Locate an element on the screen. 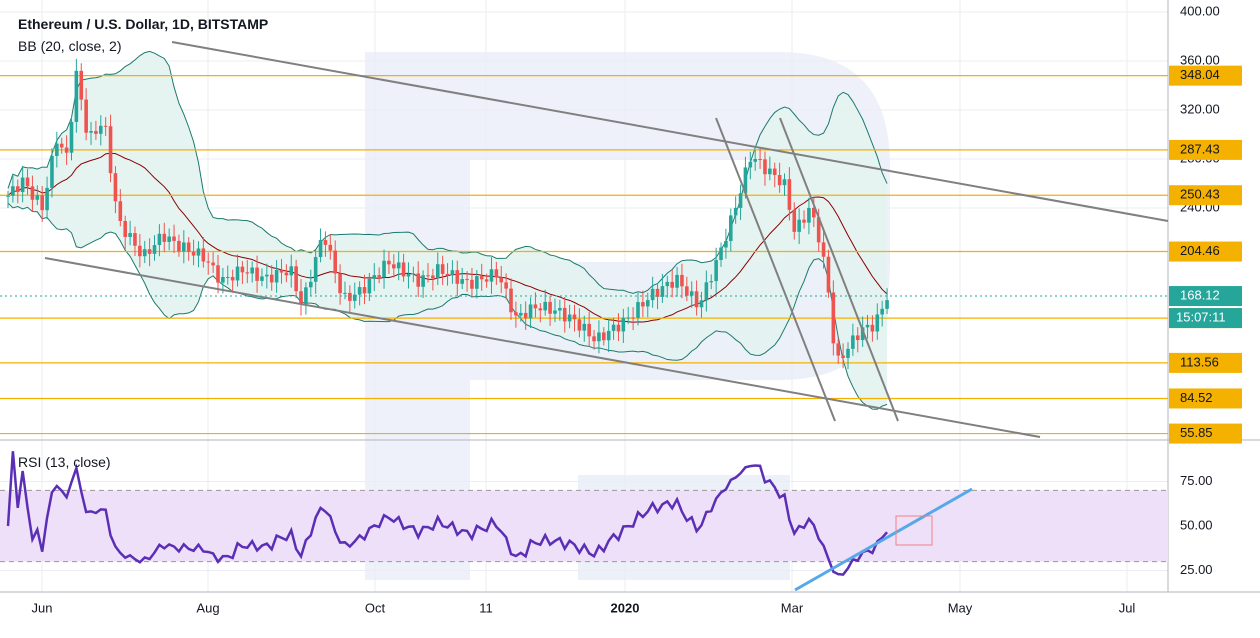 Image resolution: width=1260 pixels, height=638 pixels. time-axis-tick: Mar is located at coordinates (792, 607).